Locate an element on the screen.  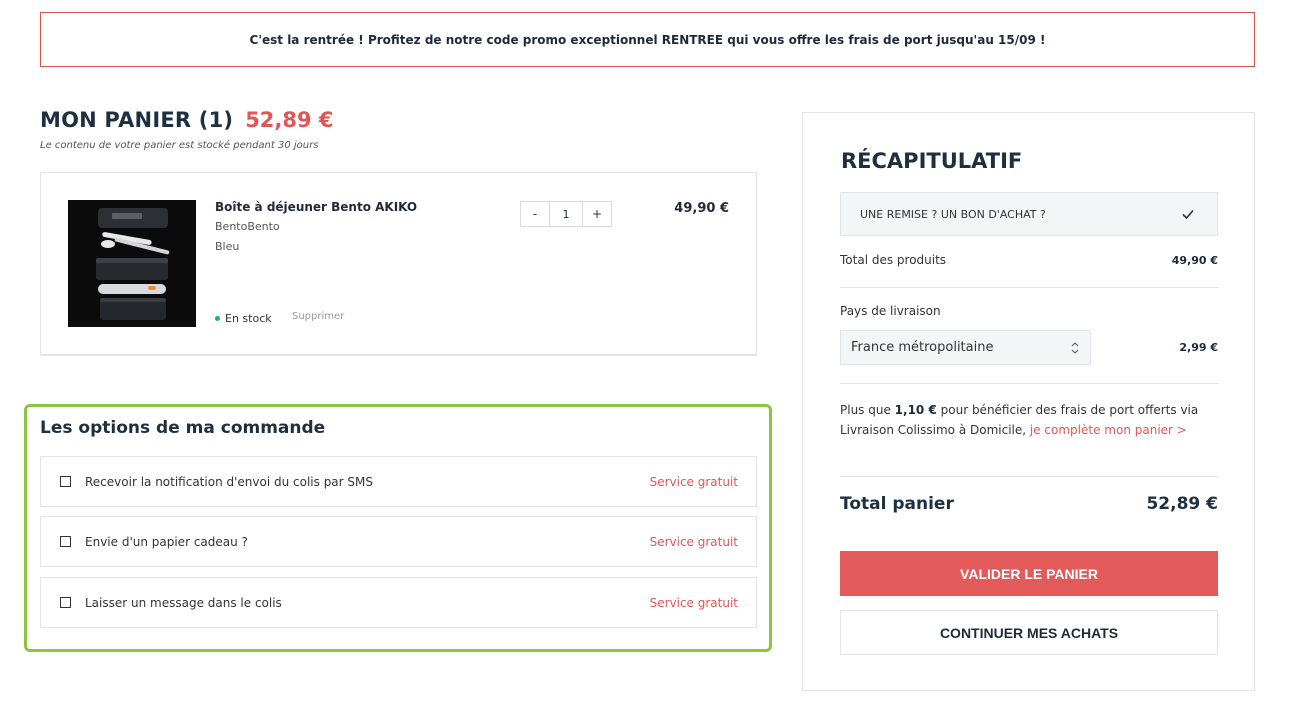
product-name: Boîte à déjeuner Bento AKIKO is located at coordinates (316, 207).